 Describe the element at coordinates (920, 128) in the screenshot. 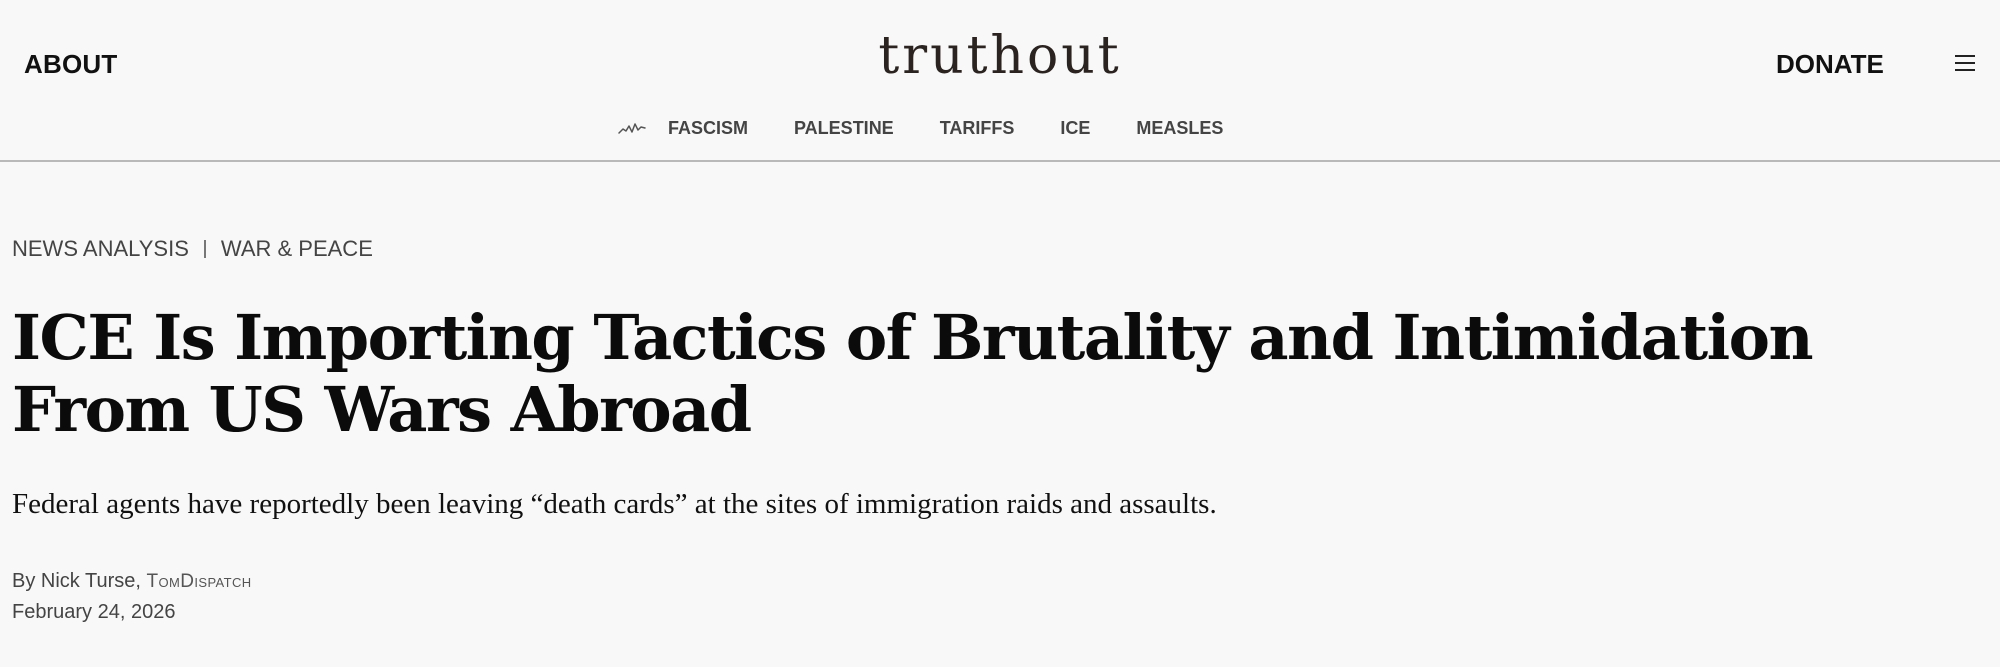

I see `trending-topics-nav: FASCISM PALESTINE TARIFFS ICE MEASLES` at that location.